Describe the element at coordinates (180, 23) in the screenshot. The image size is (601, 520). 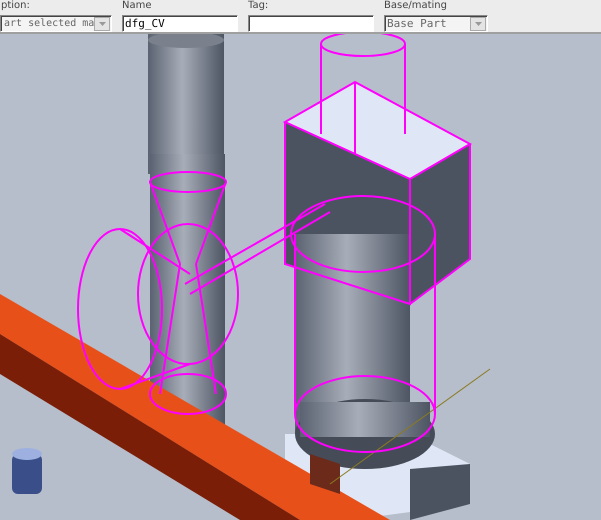
I see `input-field: dfg_CV` at that location.